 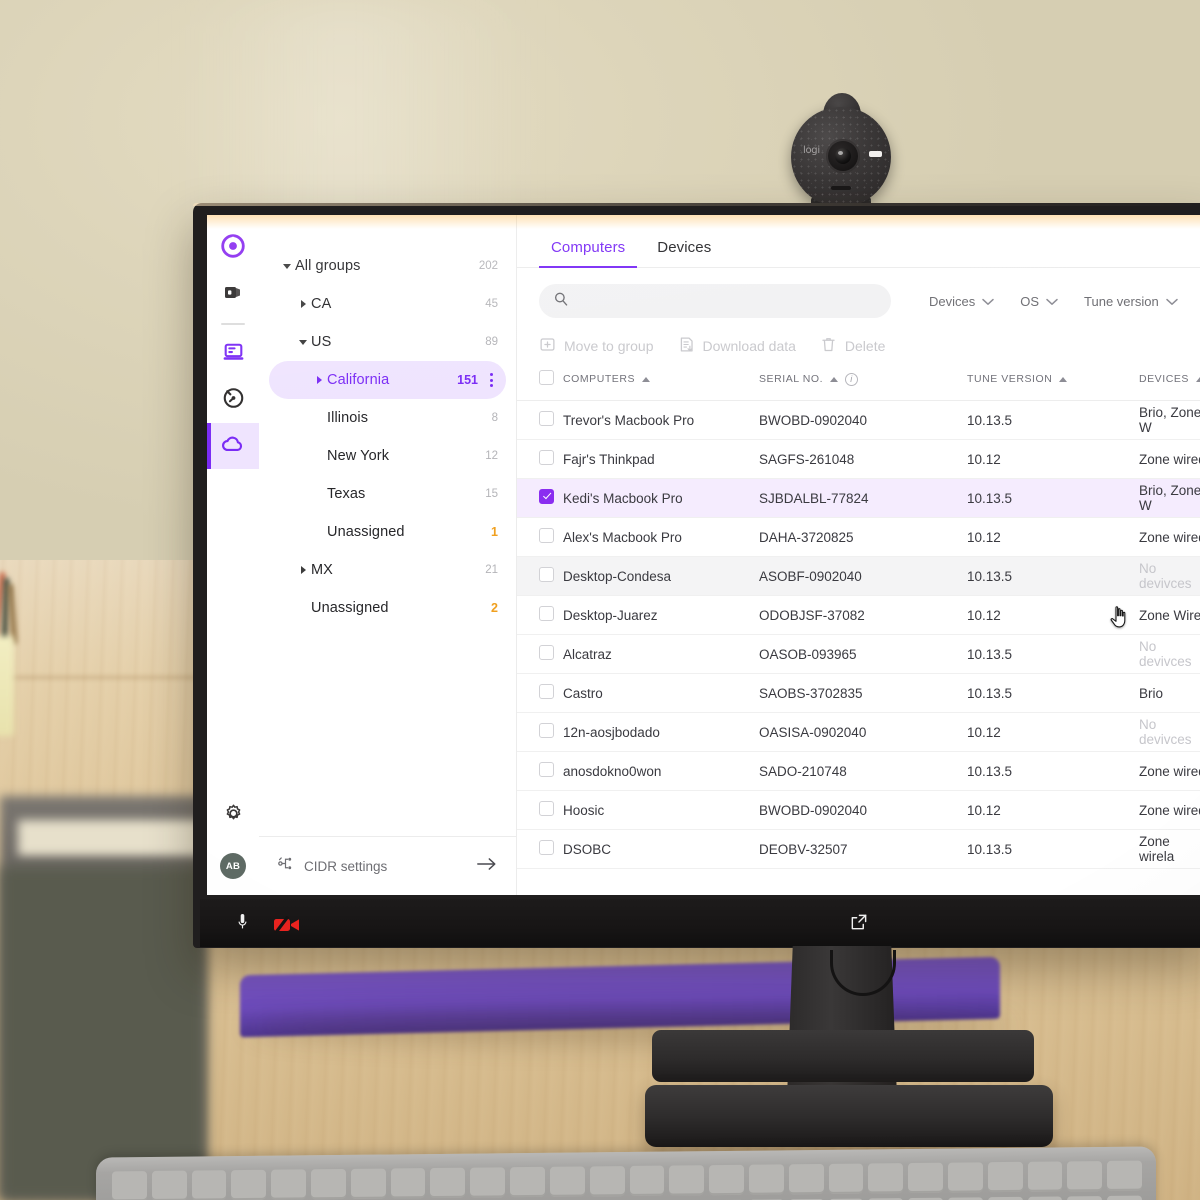 What do you see at coordinates (387, 608) in the screenshot?
I see `tree-node-unassigned: Unassigned 2` at bounding box center [387, 608].